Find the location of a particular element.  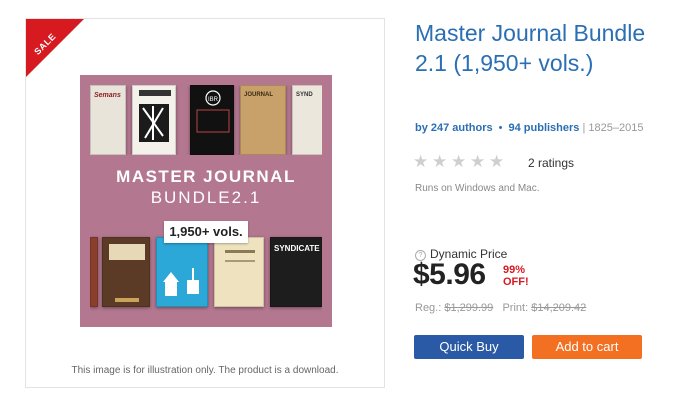

book-cover: IBR is located at coordinates (212, 120).